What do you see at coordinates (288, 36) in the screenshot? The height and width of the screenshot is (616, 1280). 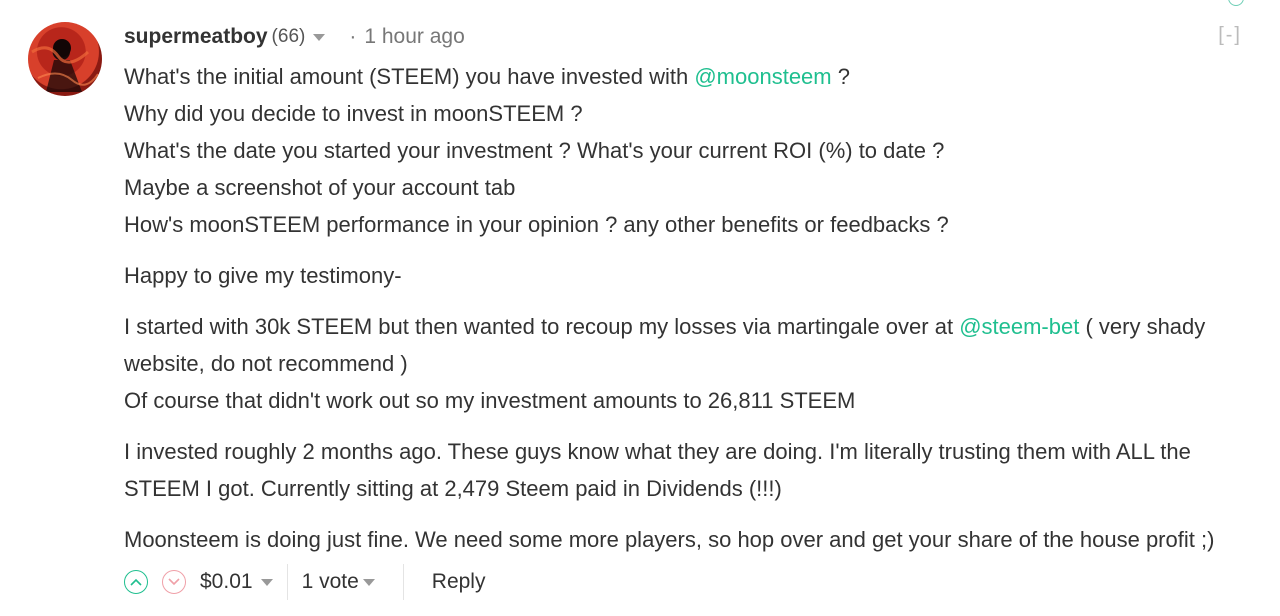 I see `author-reputation: (66)` at bounding box center [288, 36].